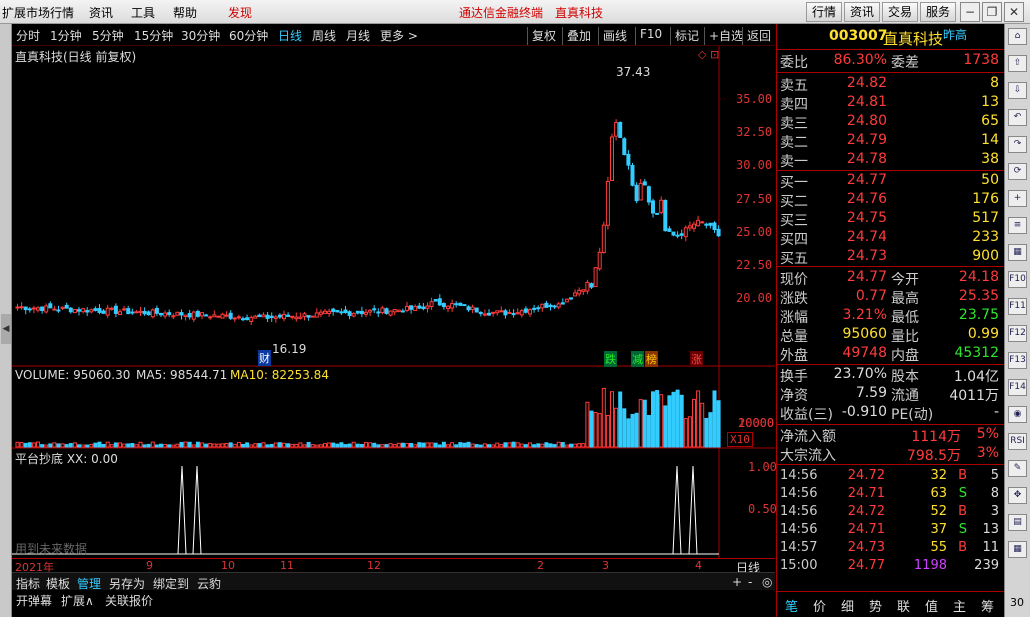 Image resolution: width=1030 pixels, height=617 pixels. I want to click on period-more: 更多 >, so click(399, 35).